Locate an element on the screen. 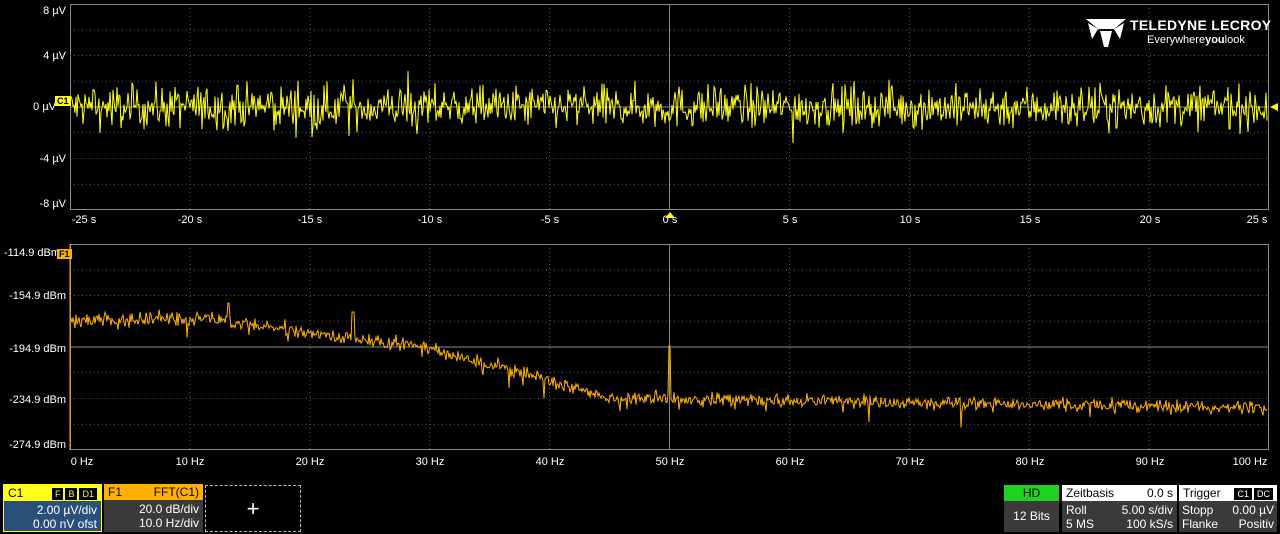 The width and height of the screenshot is (1280, 534). trigger-tags: C1 DC is located at coordinates (1252, 493).